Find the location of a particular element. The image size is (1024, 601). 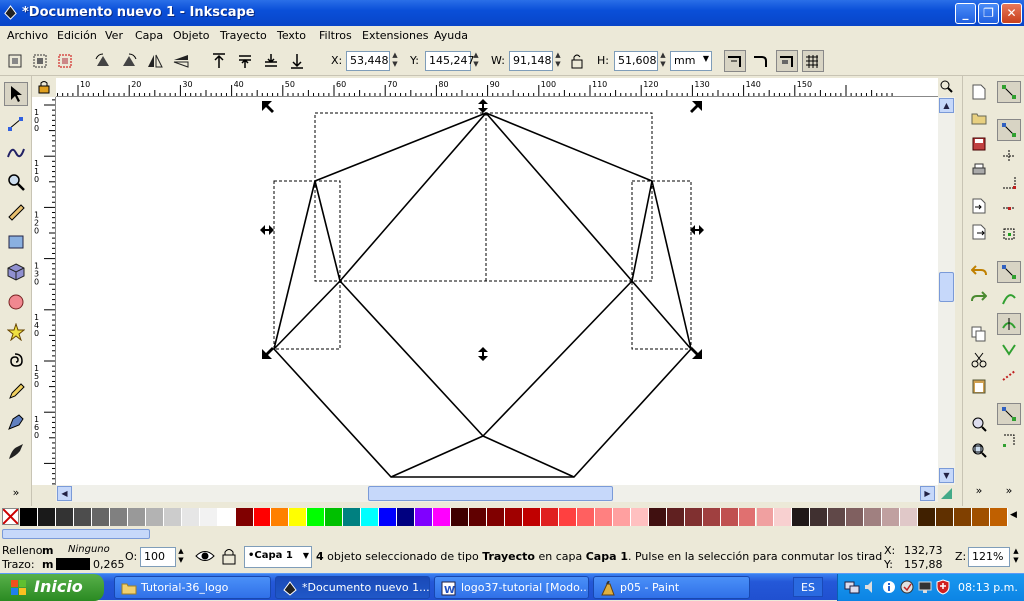

display-icon is located at coordinates (925, 587).